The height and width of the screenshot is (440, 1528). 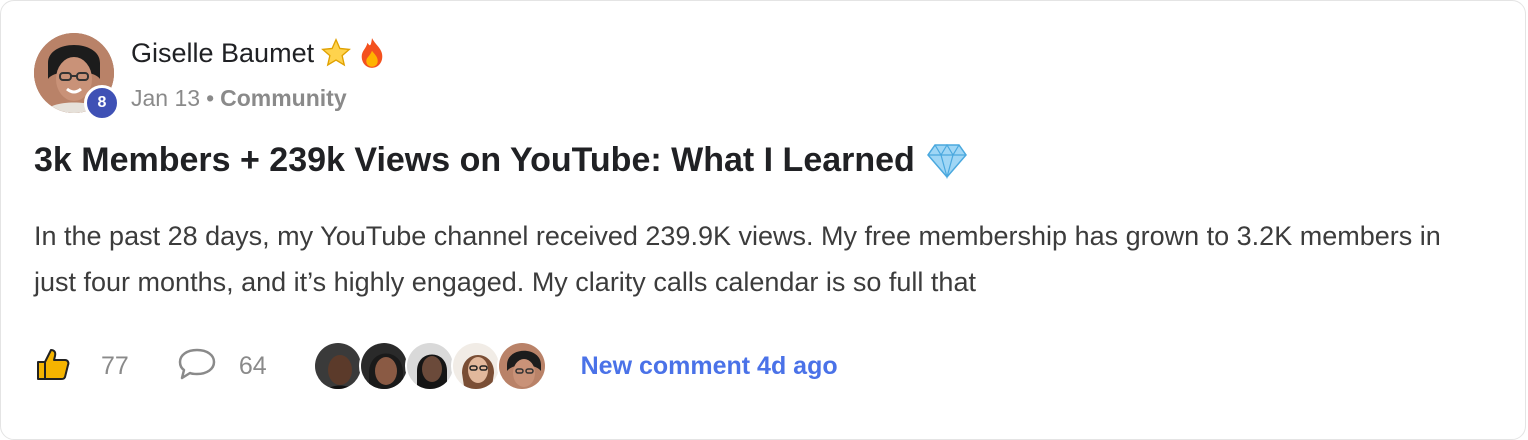 What do you see at coordinates (283, 98) in the screenshot?
I see `post-category: Community` at bounding box center [283, 98].